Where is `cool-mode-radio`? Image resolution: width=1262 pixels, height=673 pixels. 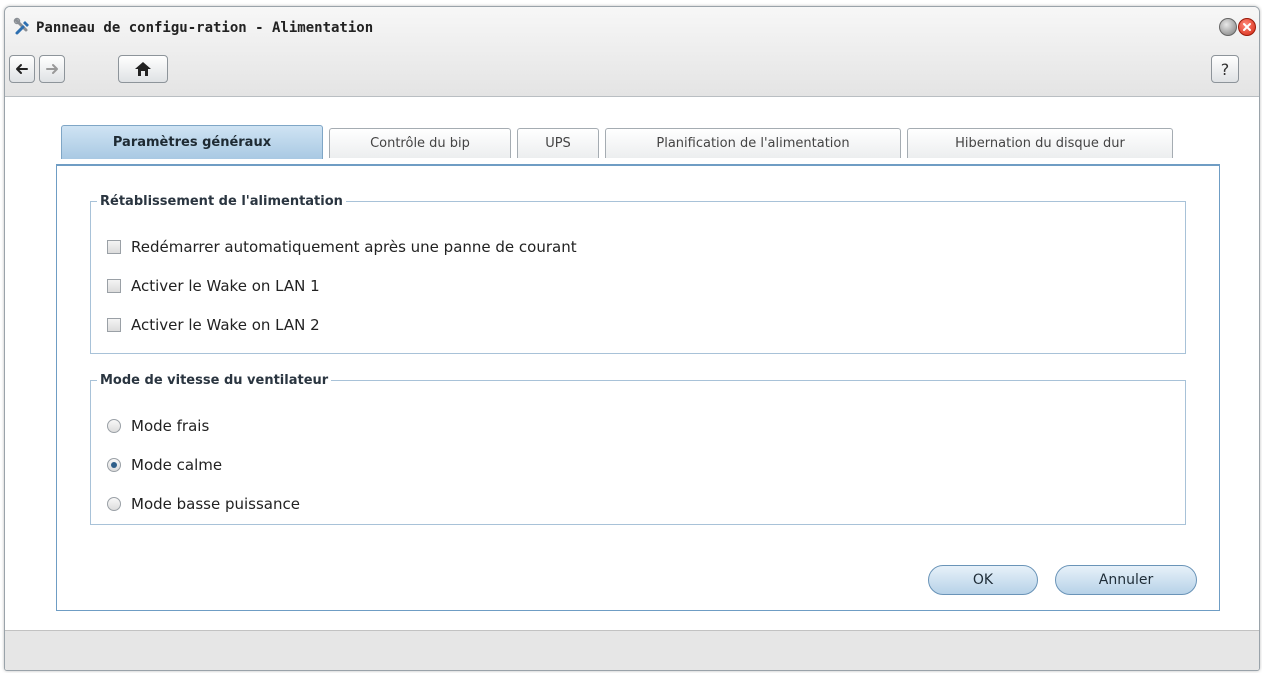 cool-mode-radio is located at coordinates (114, 426).